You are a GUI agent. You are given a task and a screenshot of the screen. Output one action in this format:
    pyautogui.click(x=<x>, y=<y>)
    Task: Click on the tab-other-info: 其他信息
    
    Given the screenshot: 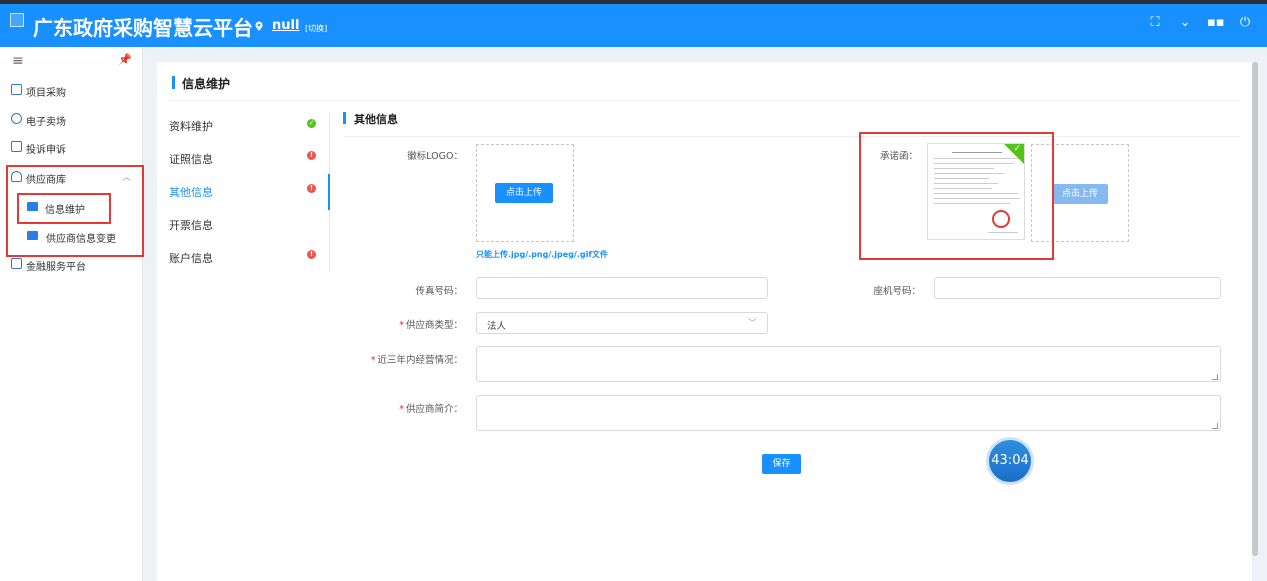 What is the action you would take?
    pyautogui.click(x=191, y=192)
    